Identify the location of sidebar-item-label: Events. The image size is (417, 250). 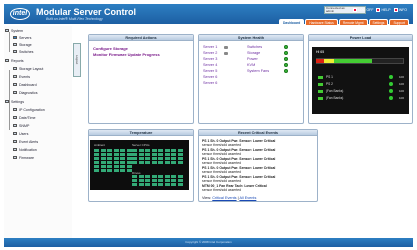
(24, 76).